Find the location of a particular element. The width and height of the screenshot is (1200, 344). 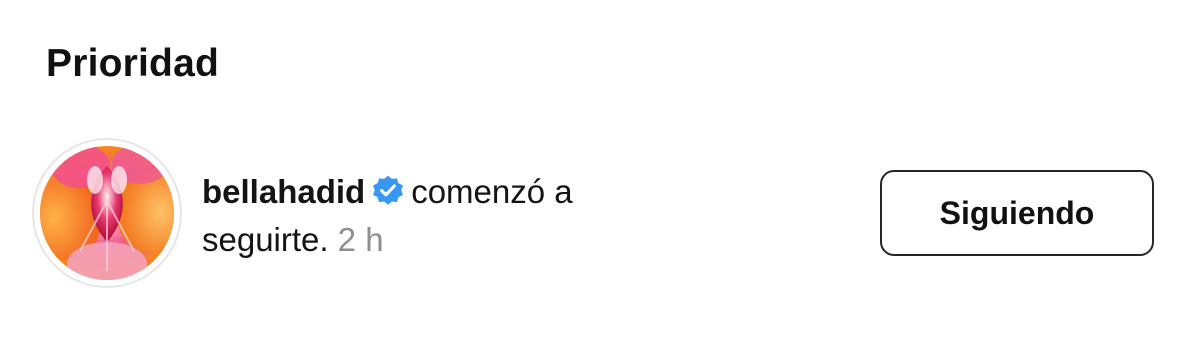

avatar is located at coordinates (107, 213).